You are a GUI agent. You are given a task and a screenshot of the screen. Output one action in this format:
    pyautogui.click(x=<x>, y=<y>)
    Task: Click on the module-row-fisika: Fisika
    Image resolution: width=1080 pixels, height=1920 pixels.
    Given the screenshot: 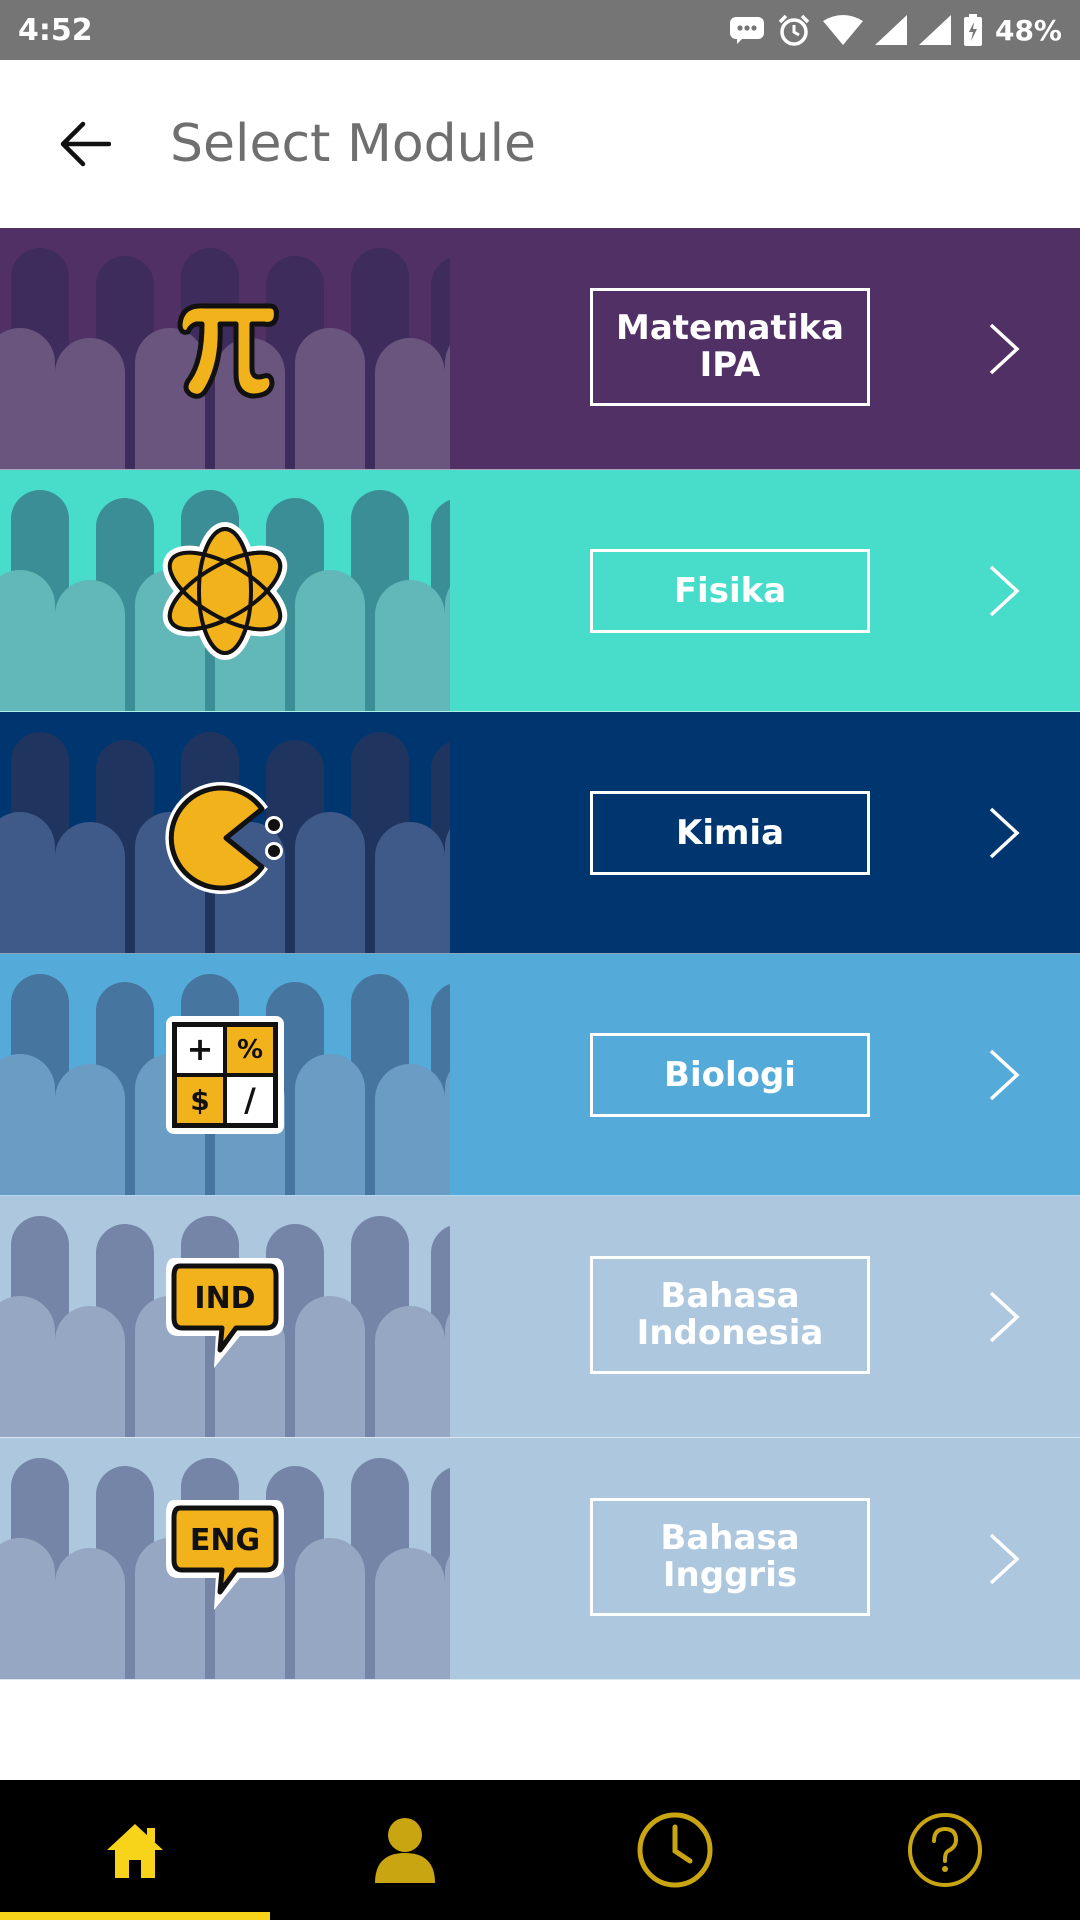 What is the action you would take?
    pyautogui.click(x=540, y=591)
    